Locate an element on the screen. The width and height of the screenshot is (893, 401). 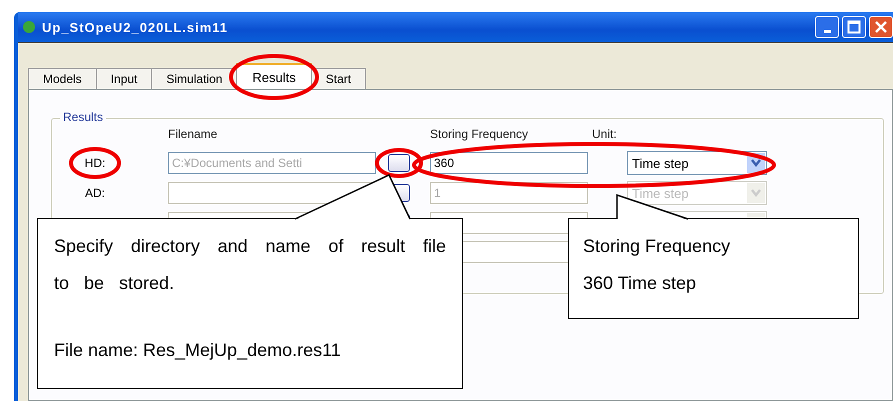
callout-text: Storing Frequency is located at coordinates (657, 246).